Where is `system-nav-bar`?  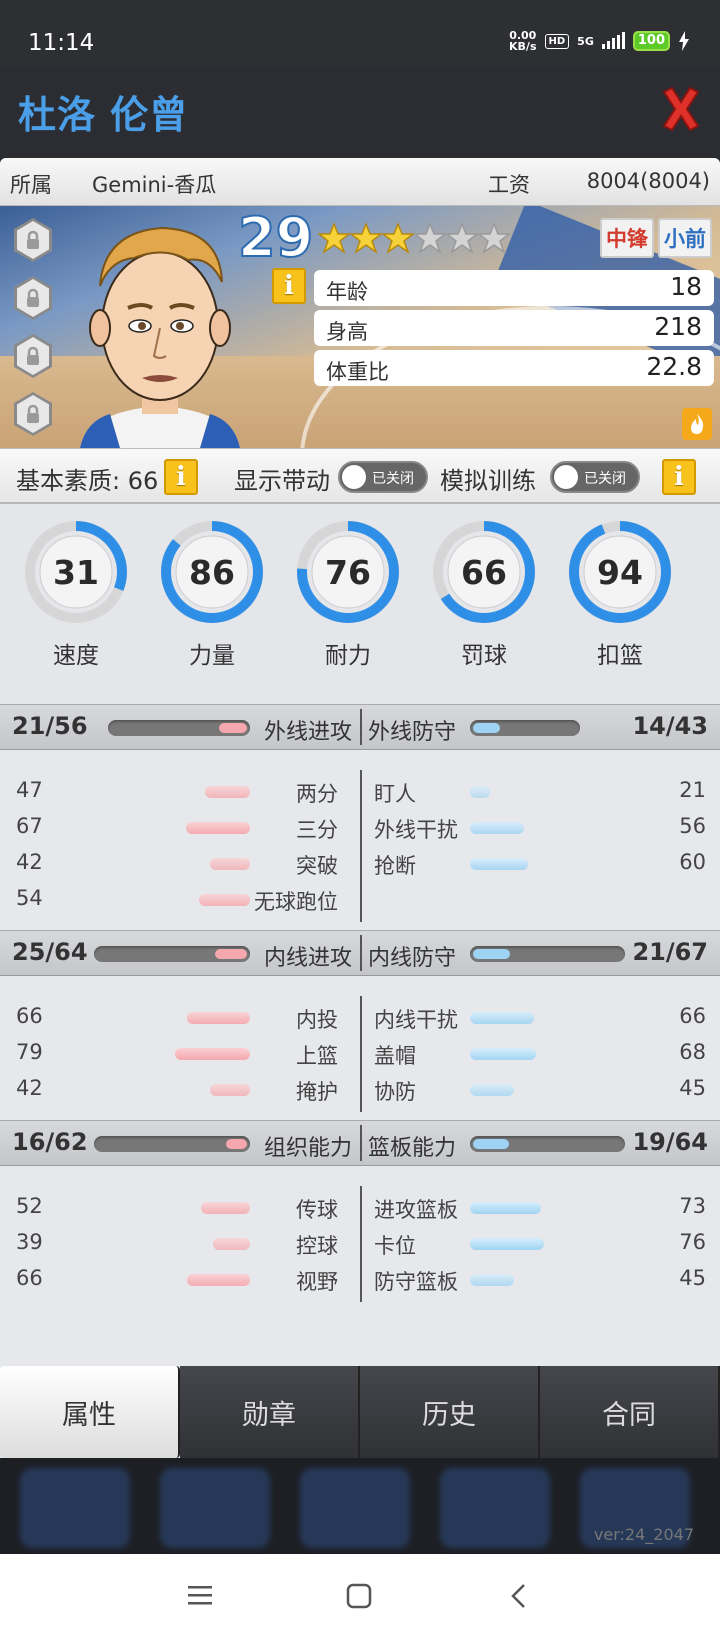 system-nav-bar is located at coordinates (360, 1597).